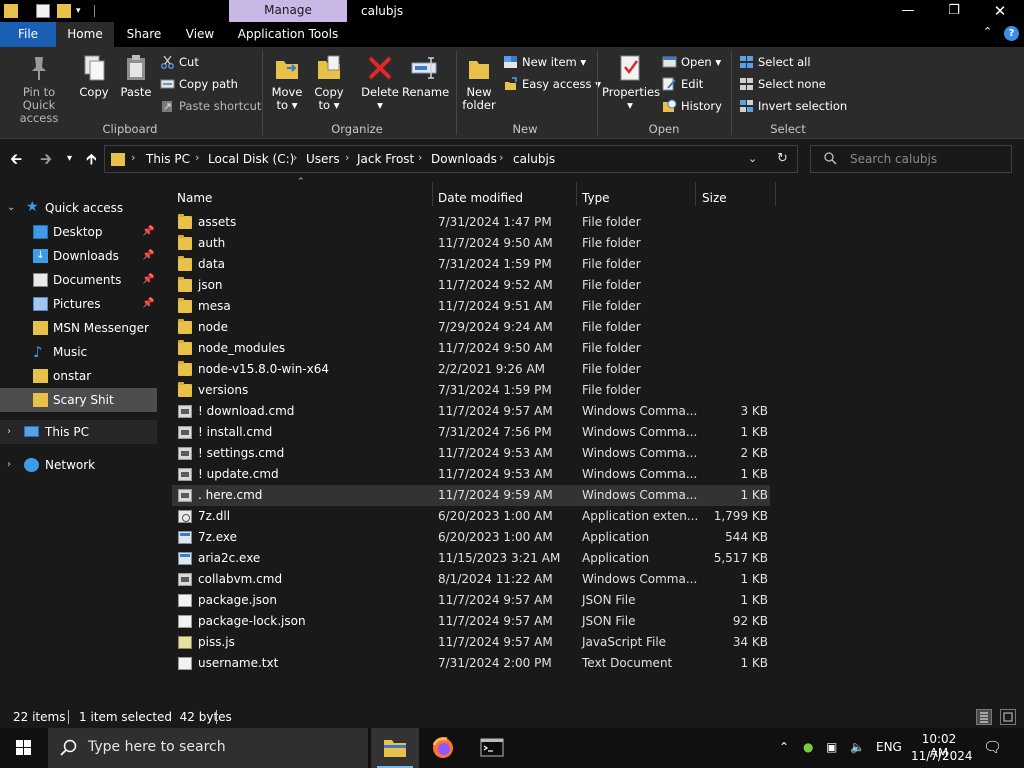  I want to click on column-header-name: Name, so click(302, 198).